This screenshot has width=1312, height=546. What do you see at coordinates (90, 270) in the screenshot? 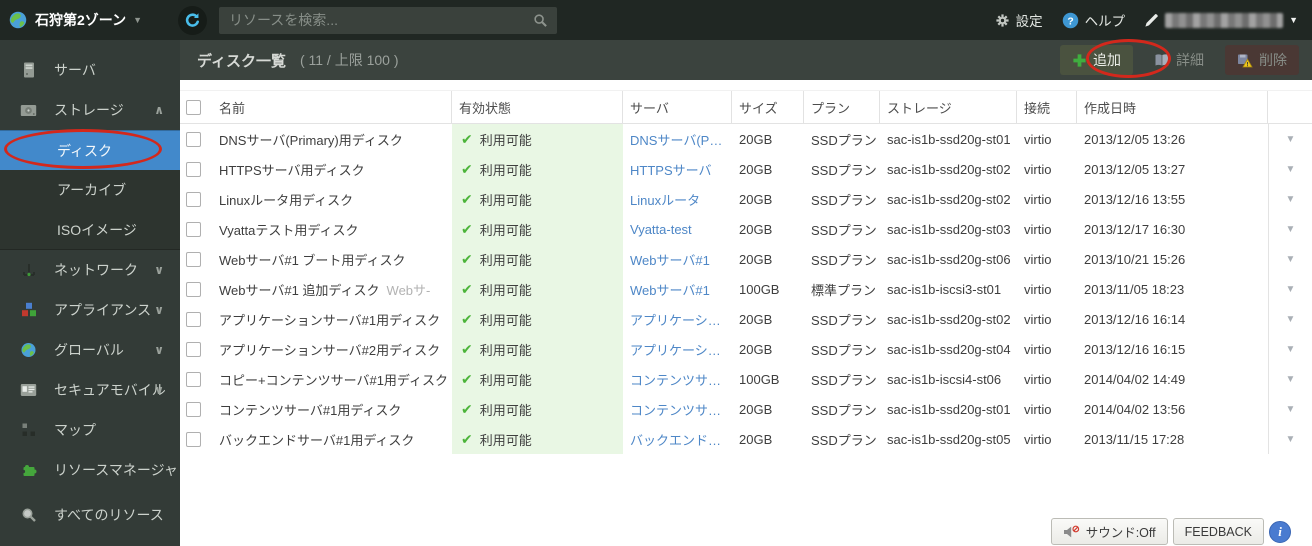
I see `sidebar-item-network: ネットワーク ∨` at bounding box center [90, 270].